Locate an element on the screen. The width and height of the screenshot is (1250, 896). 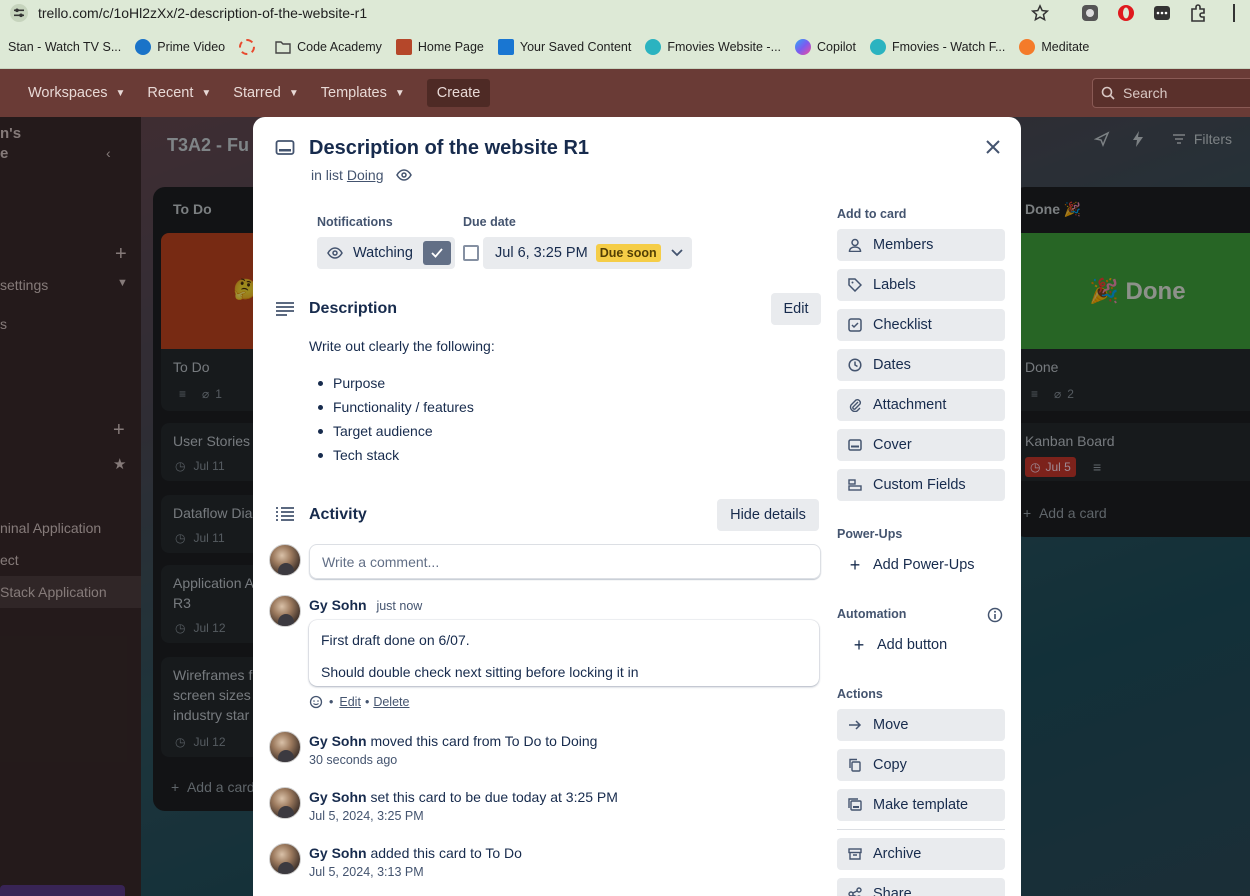
activity-text: moved this card from To Do to Doing is located at coordinates (484, 741).